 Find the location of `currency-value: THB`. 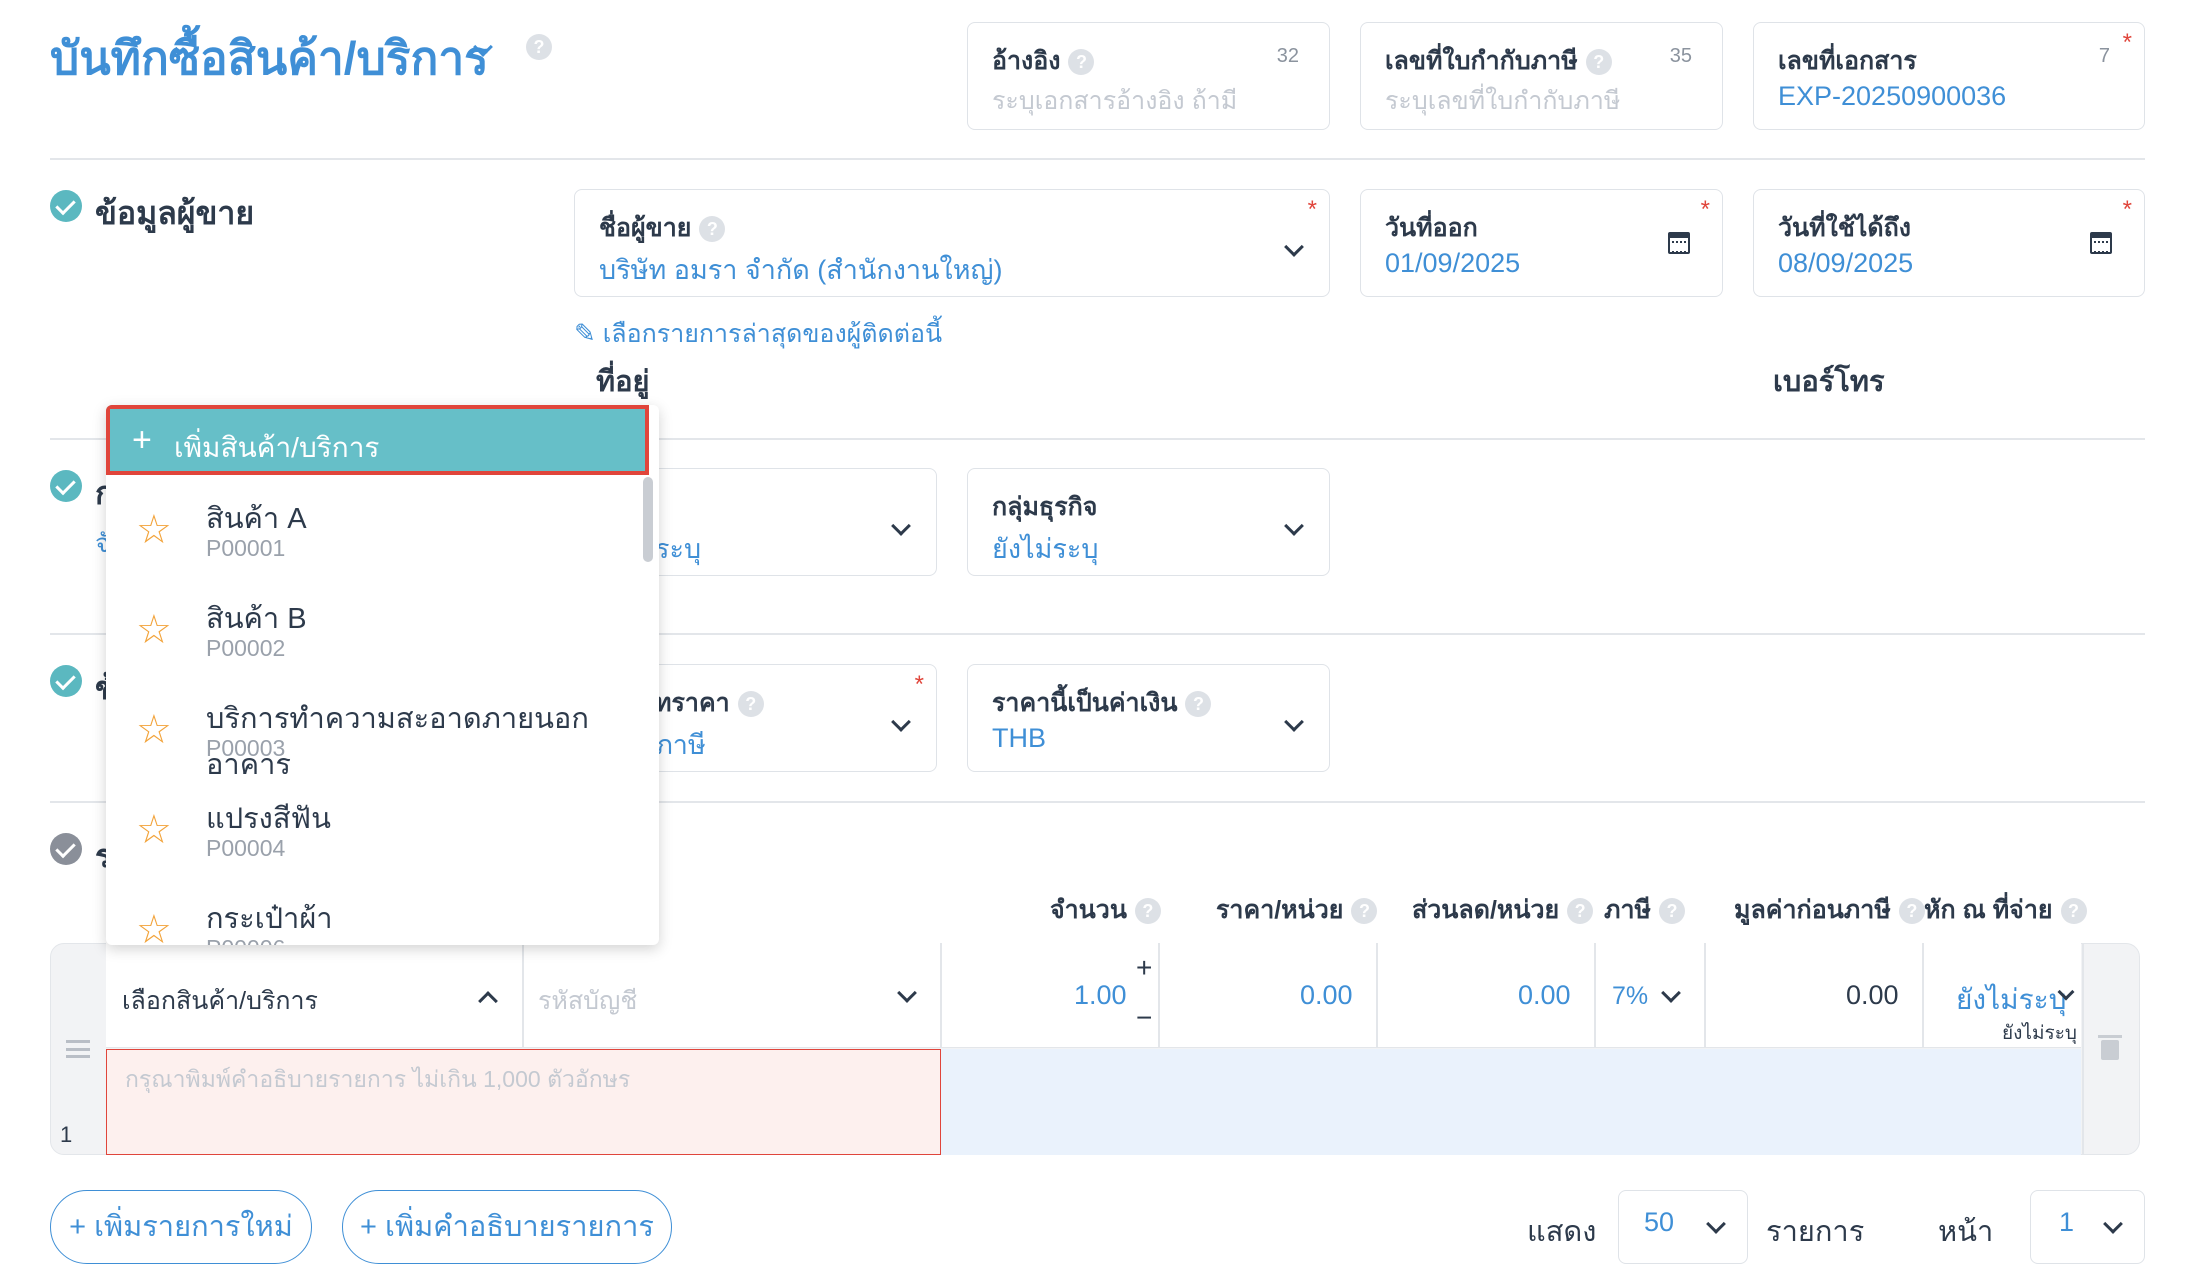

currency-value: THB is located at coordinates (1019, 738).